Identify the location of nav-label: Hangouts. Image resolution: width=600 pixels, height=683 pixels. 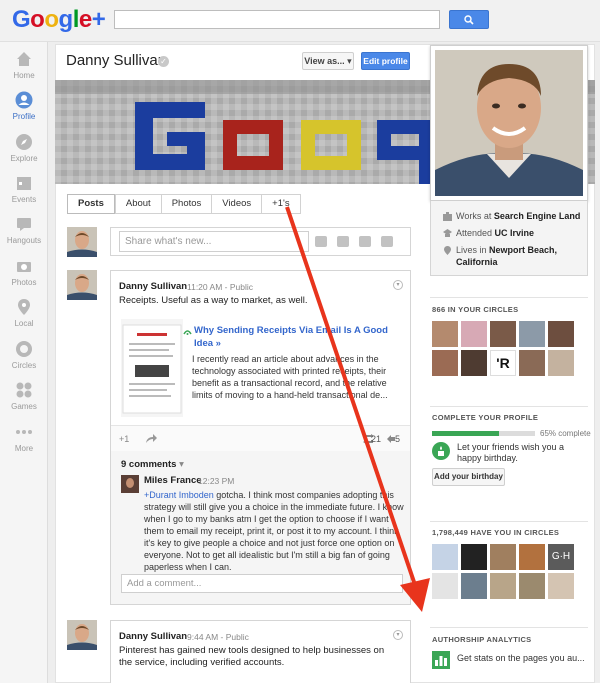
(24, 240).